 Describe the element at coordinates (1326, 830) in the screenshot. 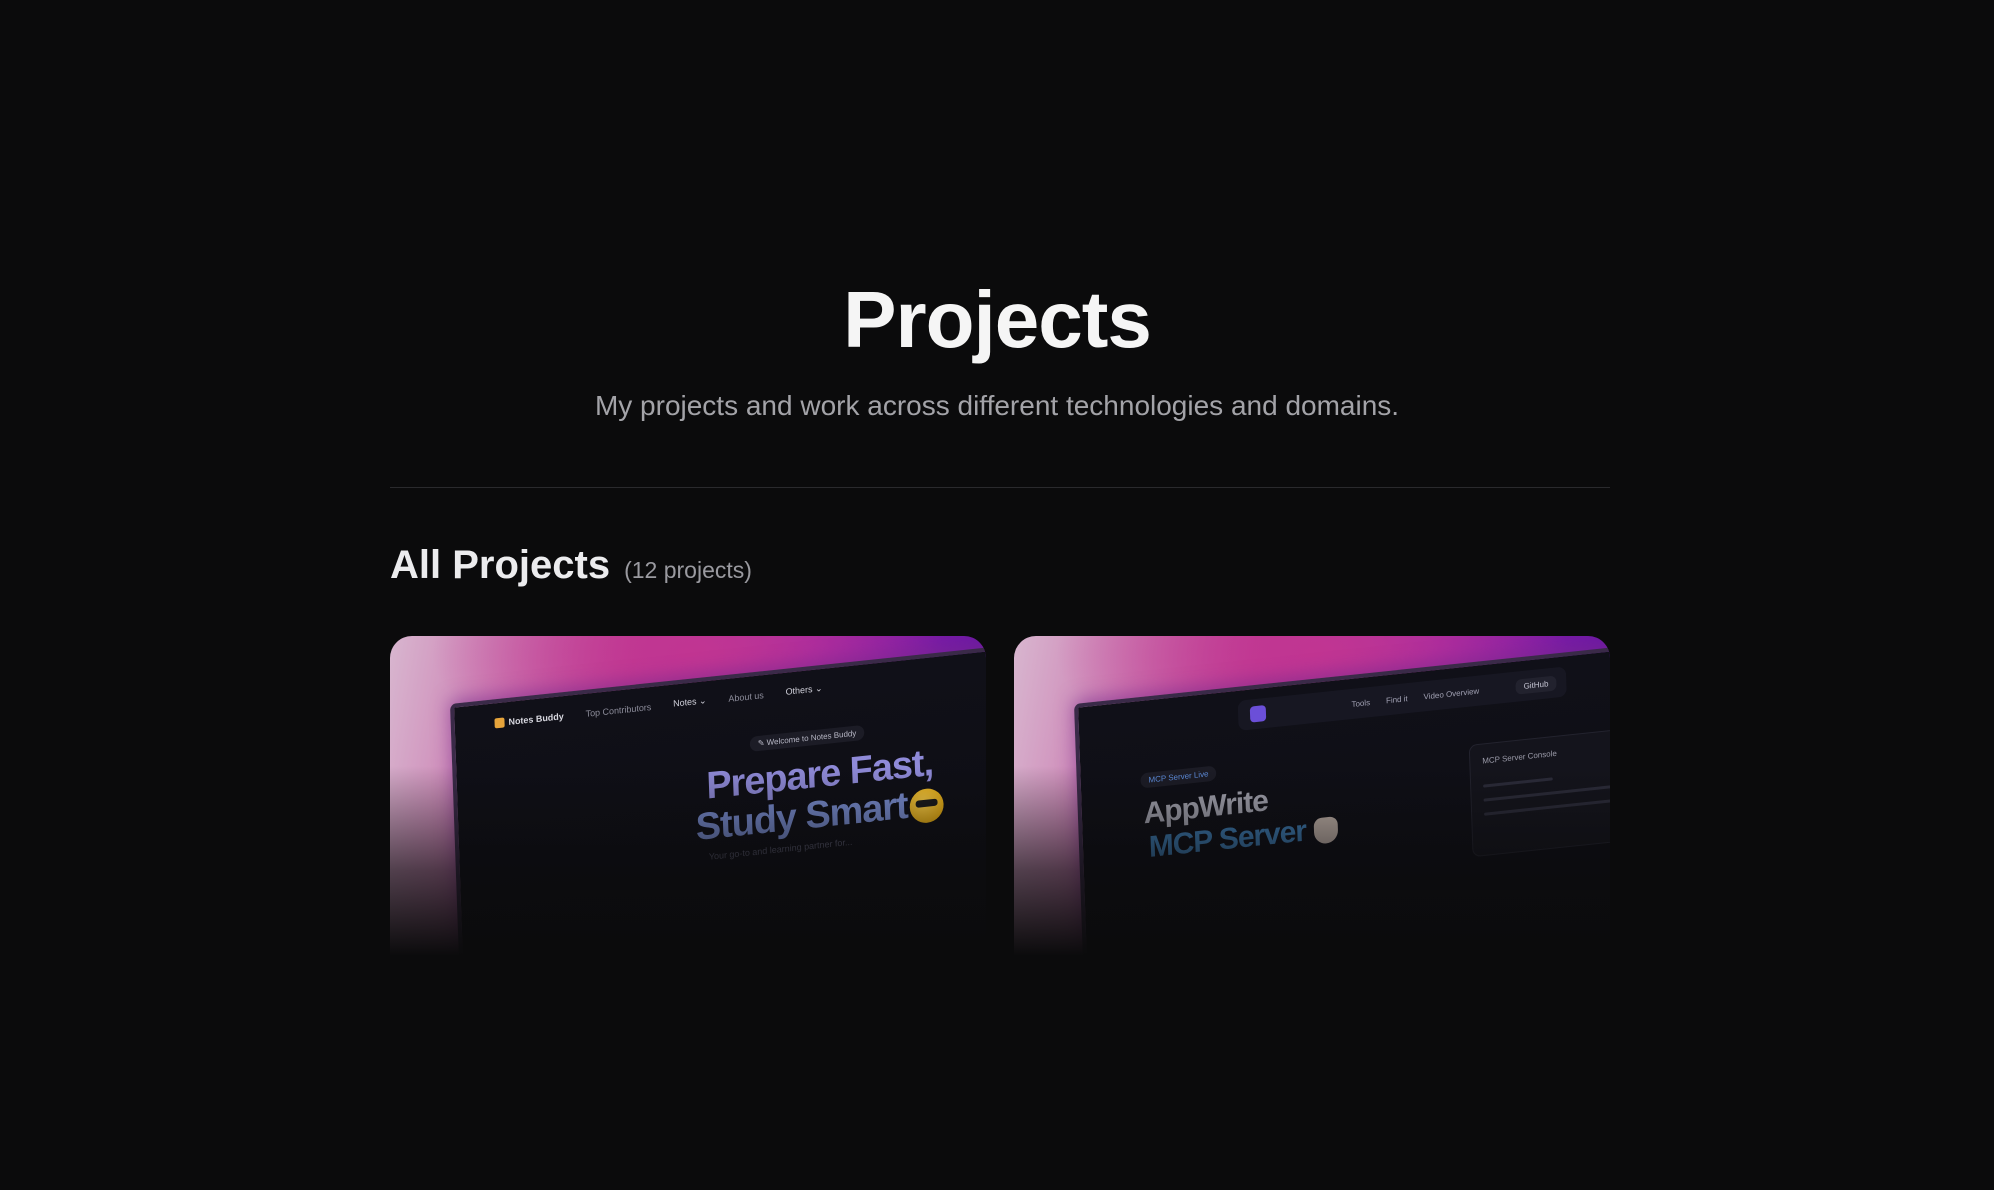

I see `waving-hand-icon` at that location.